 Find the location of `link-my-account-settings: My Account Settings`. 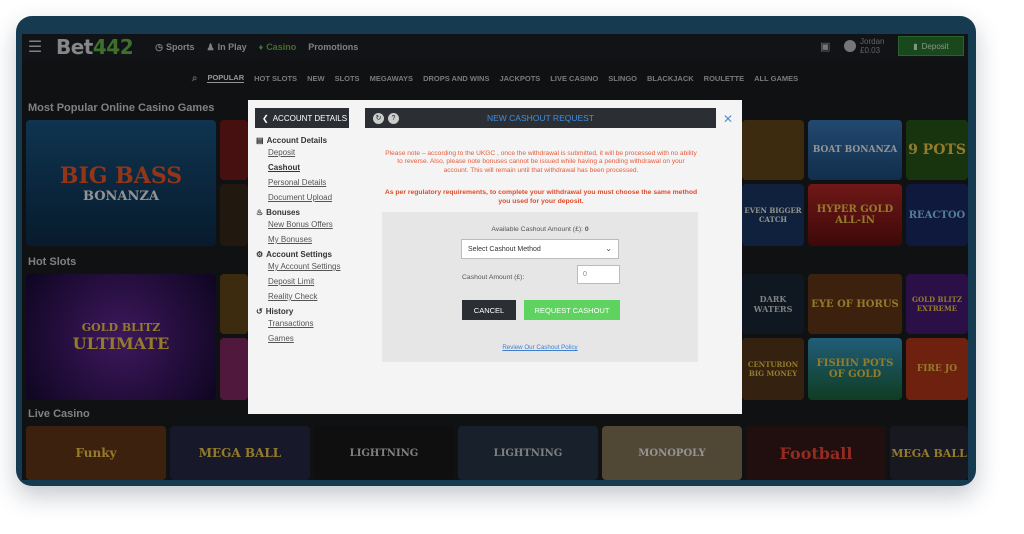

link-my-account-settings: My Account Settings is located at coordinates (312, 266).